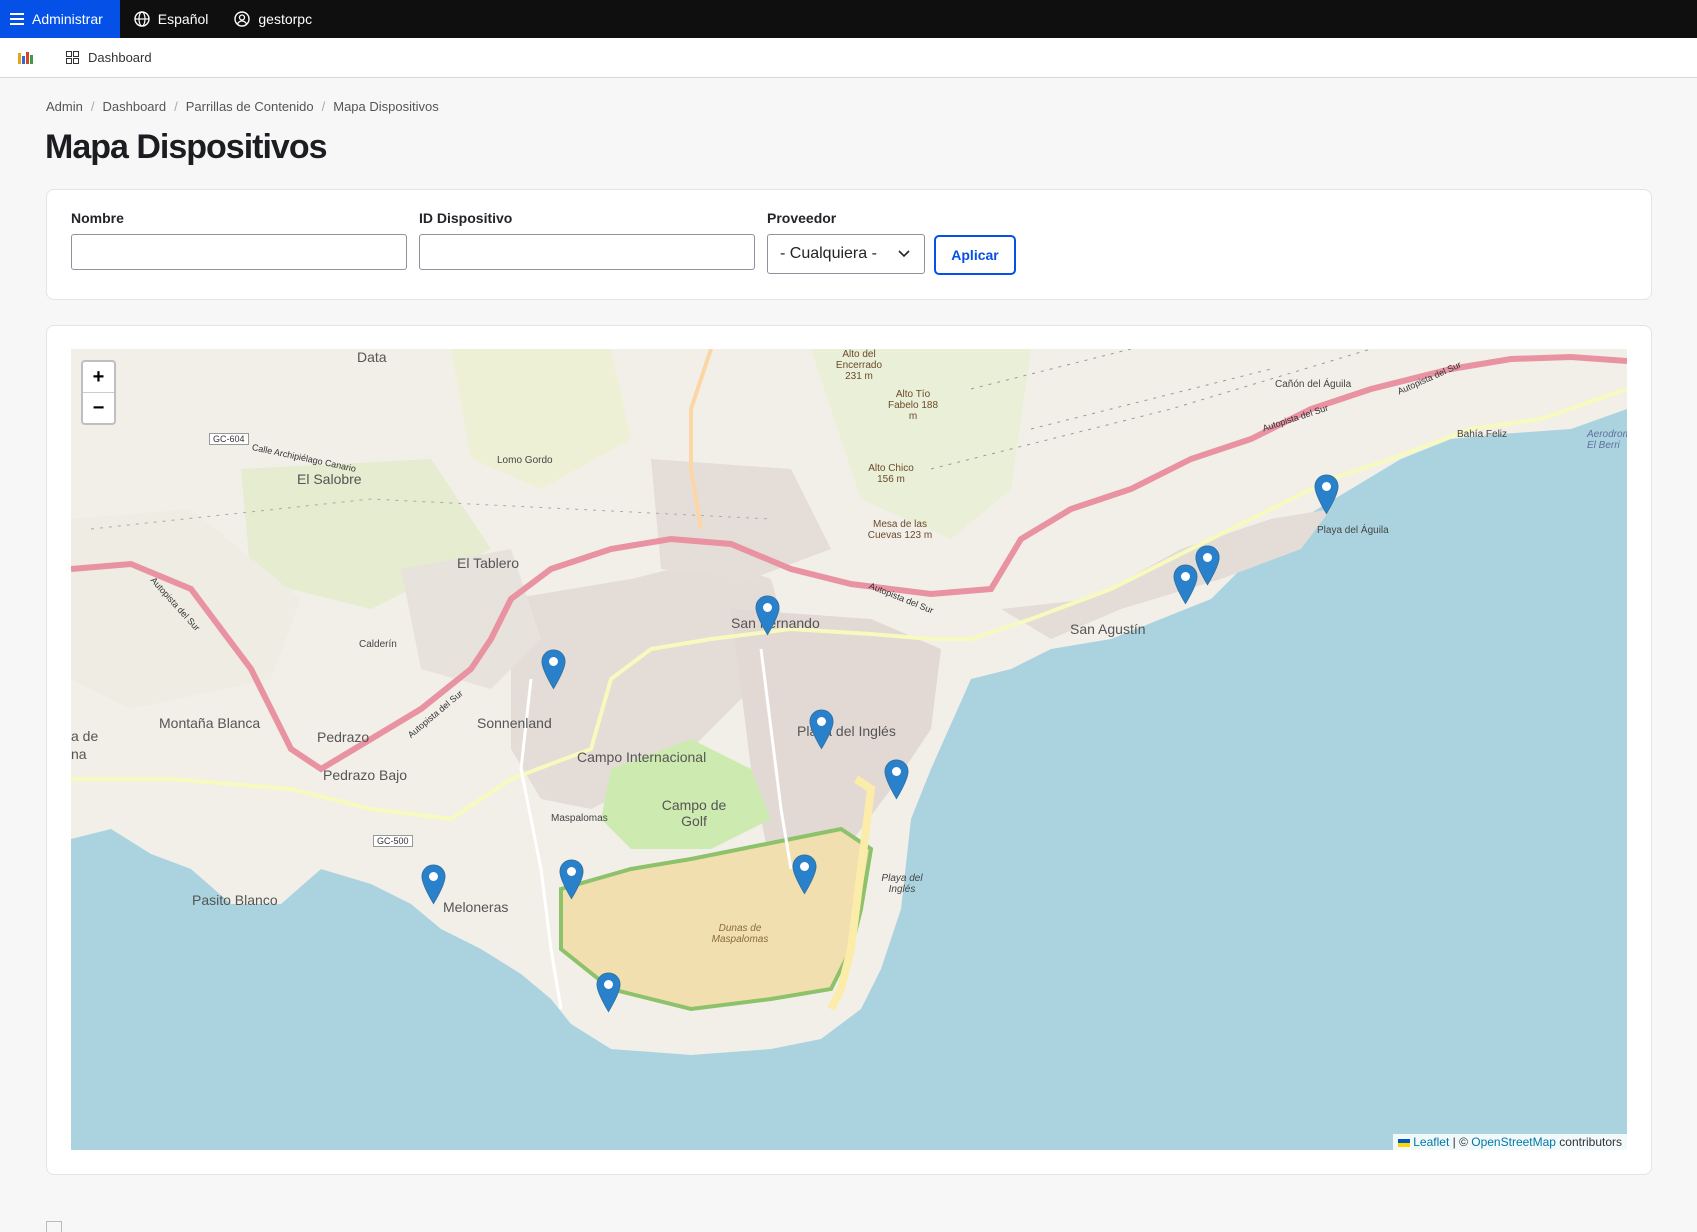 Image resolution: width=1697 pixels, height=1232 pixels. Describe the element at coordinates (386, 106) in the screenshot. I see `breadcrumb-current: Mapa Dispositivos` at that location.